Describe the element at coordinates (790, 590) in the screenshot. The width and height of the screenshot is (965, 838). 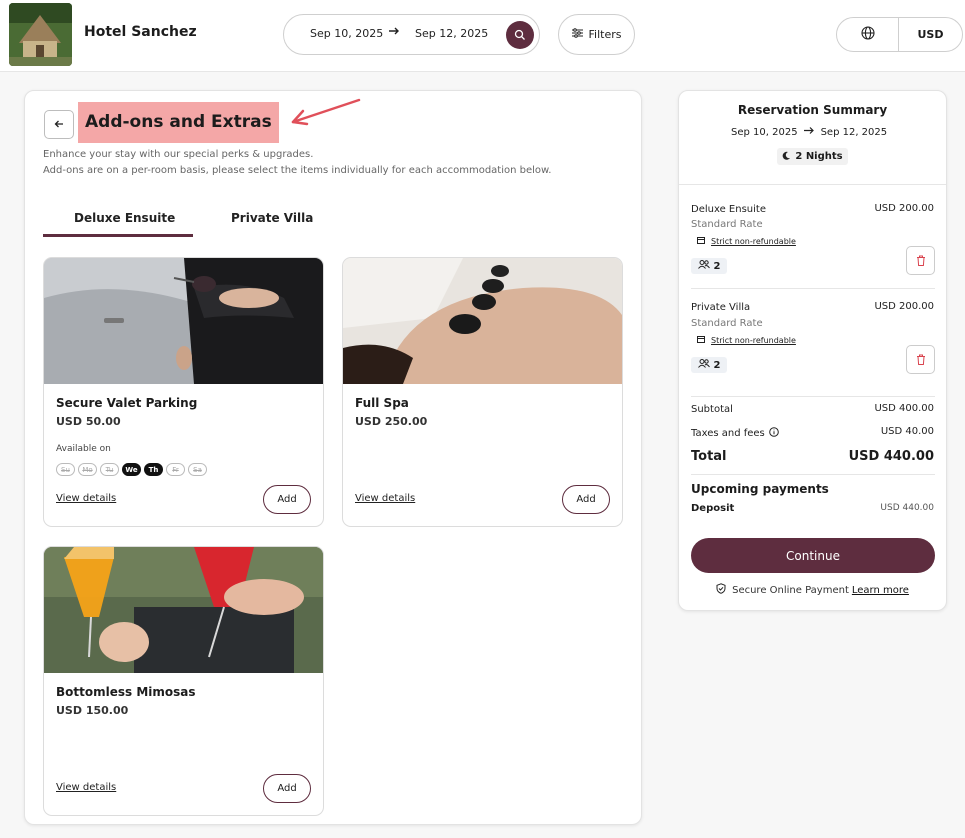
I see `secure-label: Secure Online Payment` at that location.